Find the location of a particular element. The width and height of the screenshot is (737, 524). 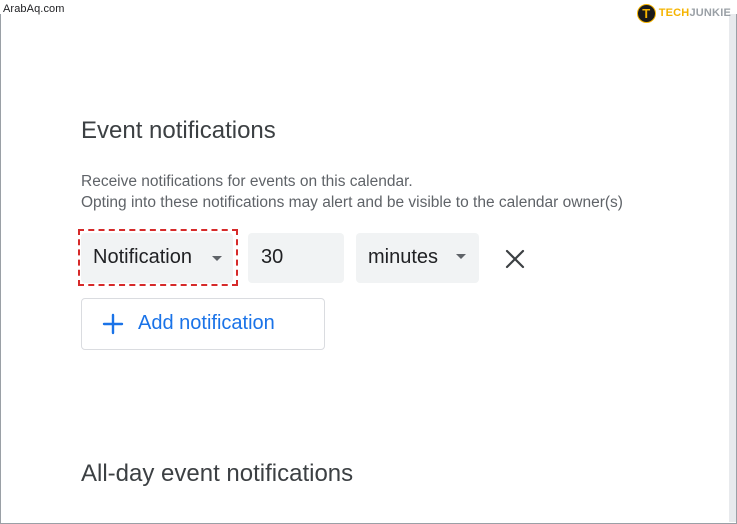

notification-type-select: Notification is located at coordinates (157, 258).